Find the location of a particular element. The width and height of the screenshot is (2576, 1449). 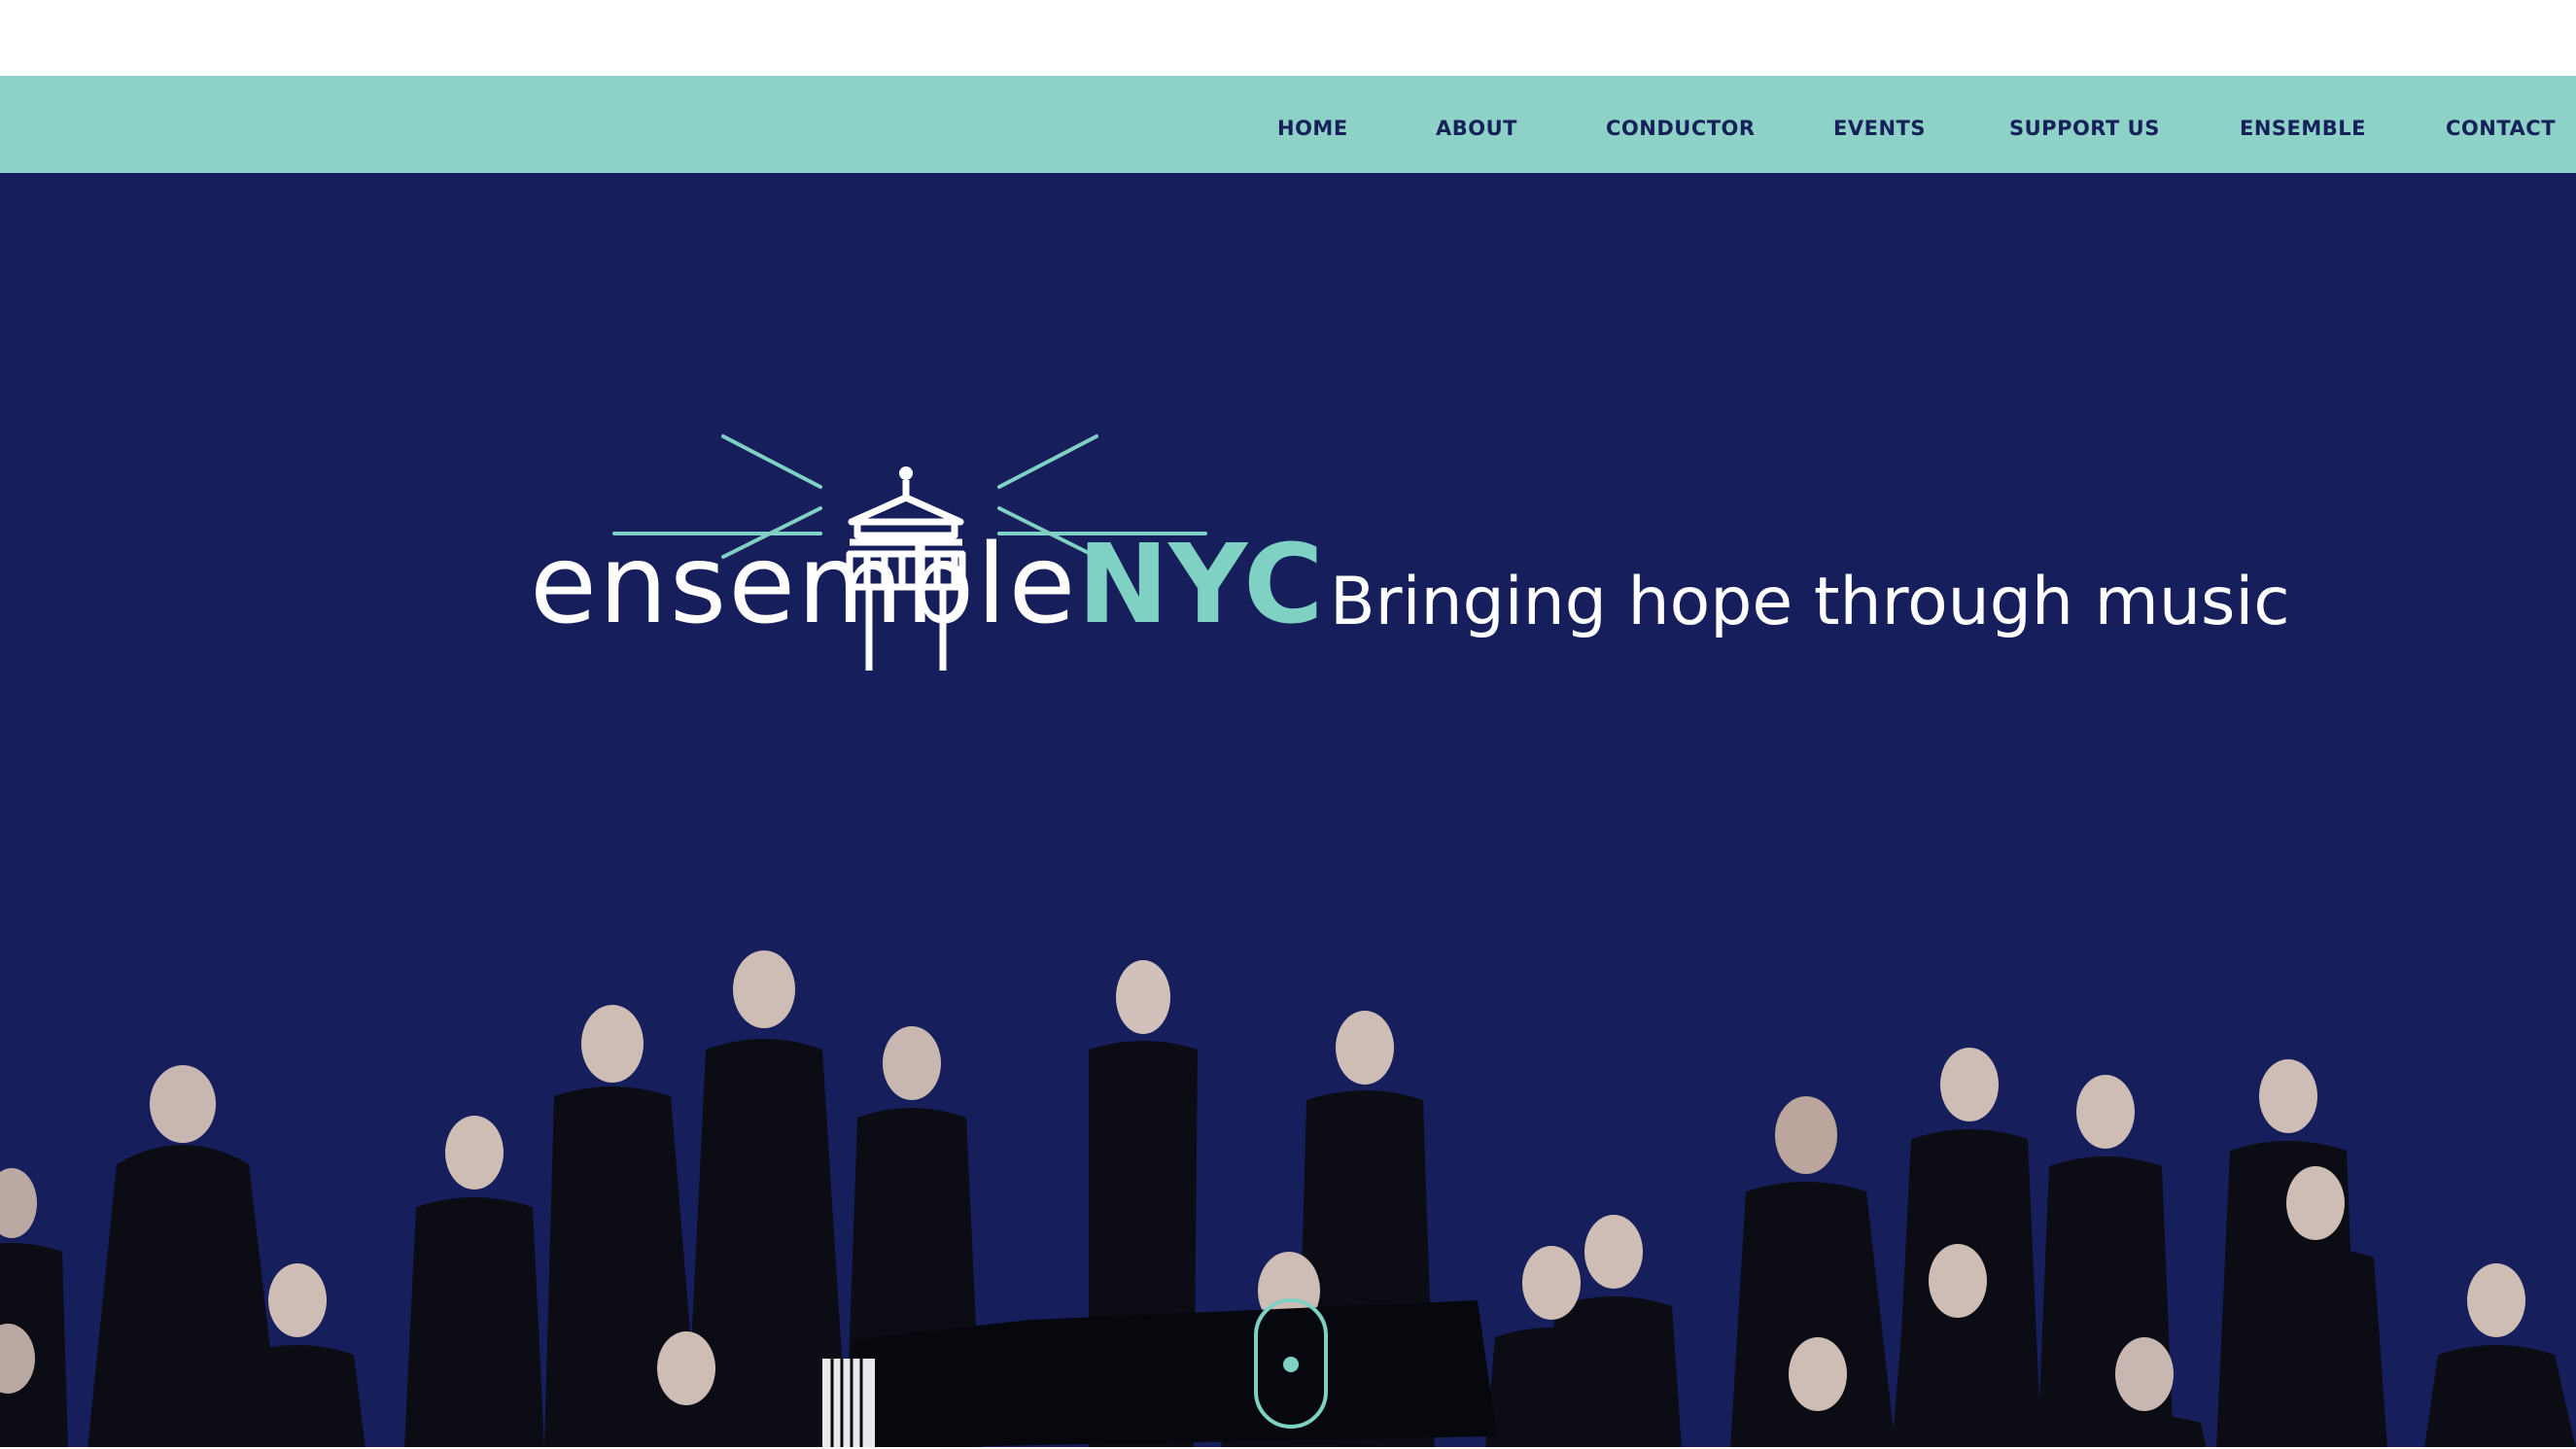

nav-home: HOME is located at coordinates (1312, 128).